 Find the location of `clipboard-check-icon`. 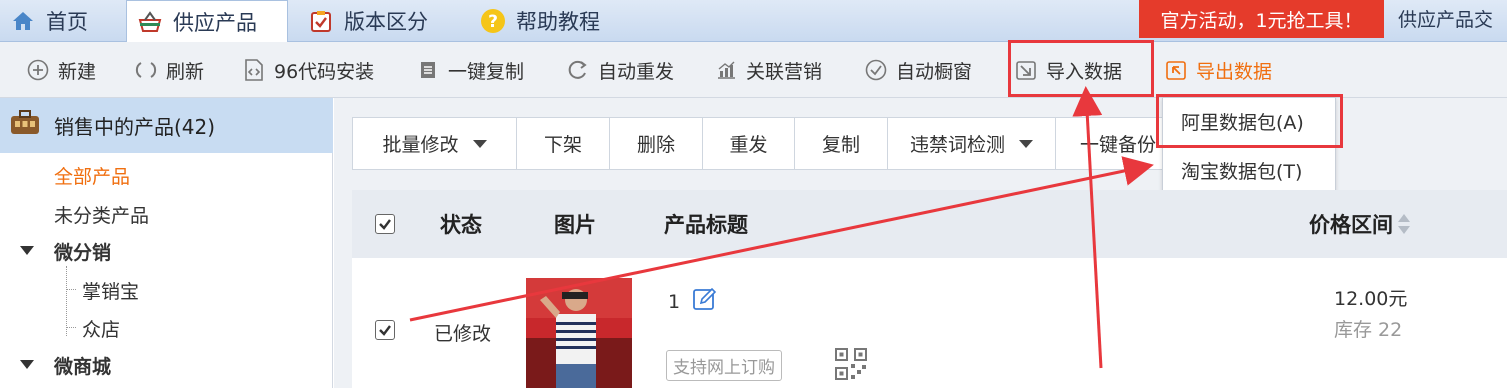

clipboard-check-icon is located at coordinates (321, 21).